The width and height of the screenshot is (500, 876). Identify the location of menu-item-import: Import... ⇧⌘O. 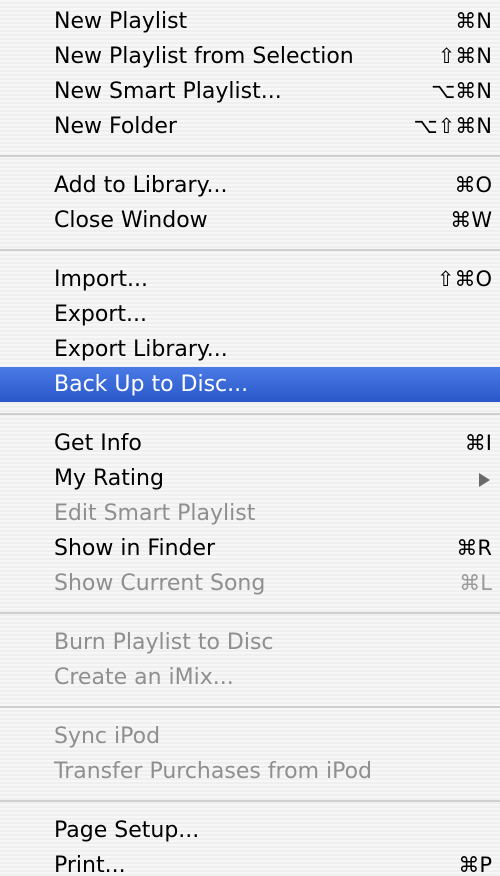
(250, 279).